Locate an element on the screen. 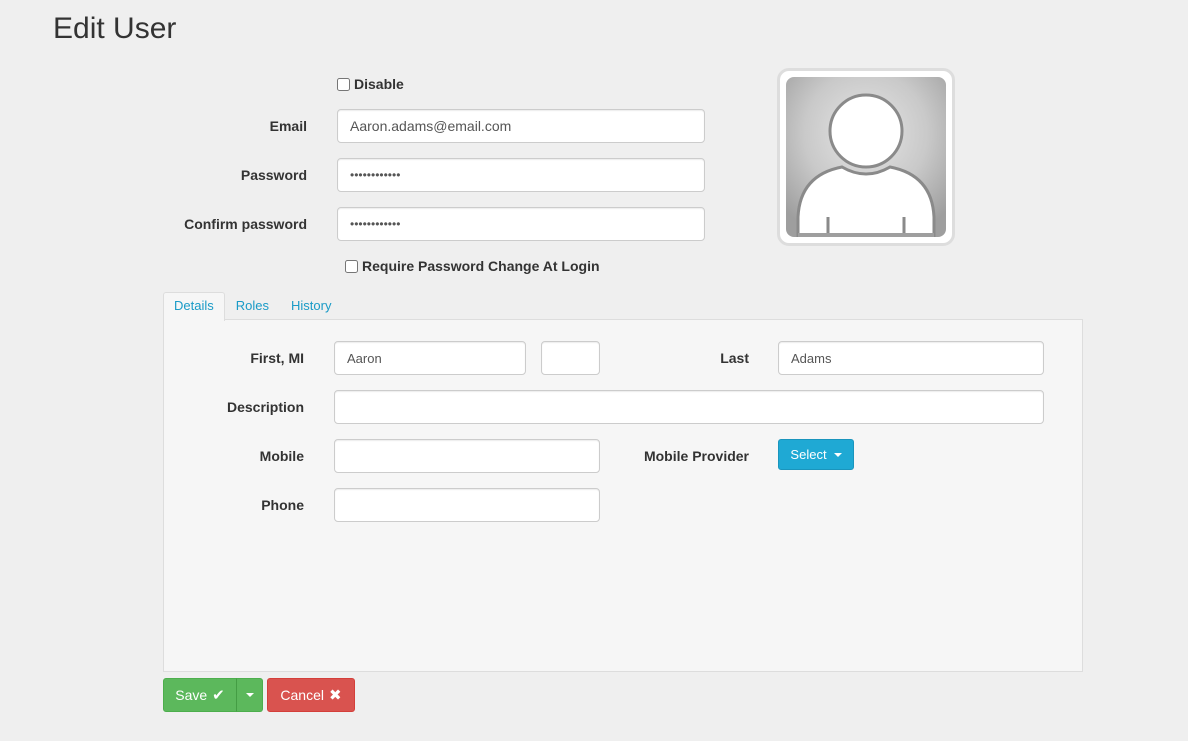  last-name-label: Last is located at coordinates (734, 358).